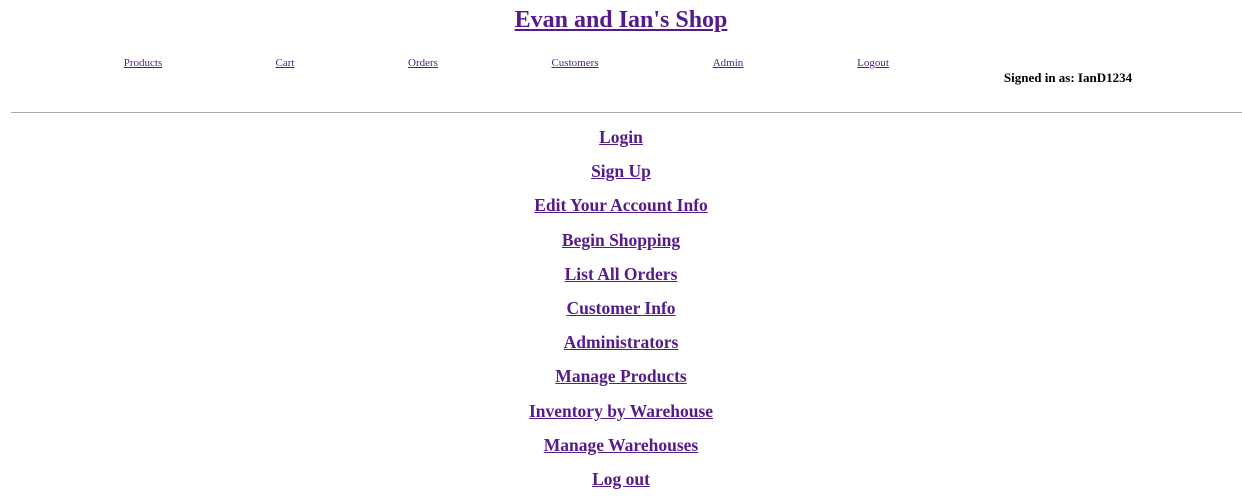  I want to click on edit-account-link: Edit Your Account Info, so click(621, 205).